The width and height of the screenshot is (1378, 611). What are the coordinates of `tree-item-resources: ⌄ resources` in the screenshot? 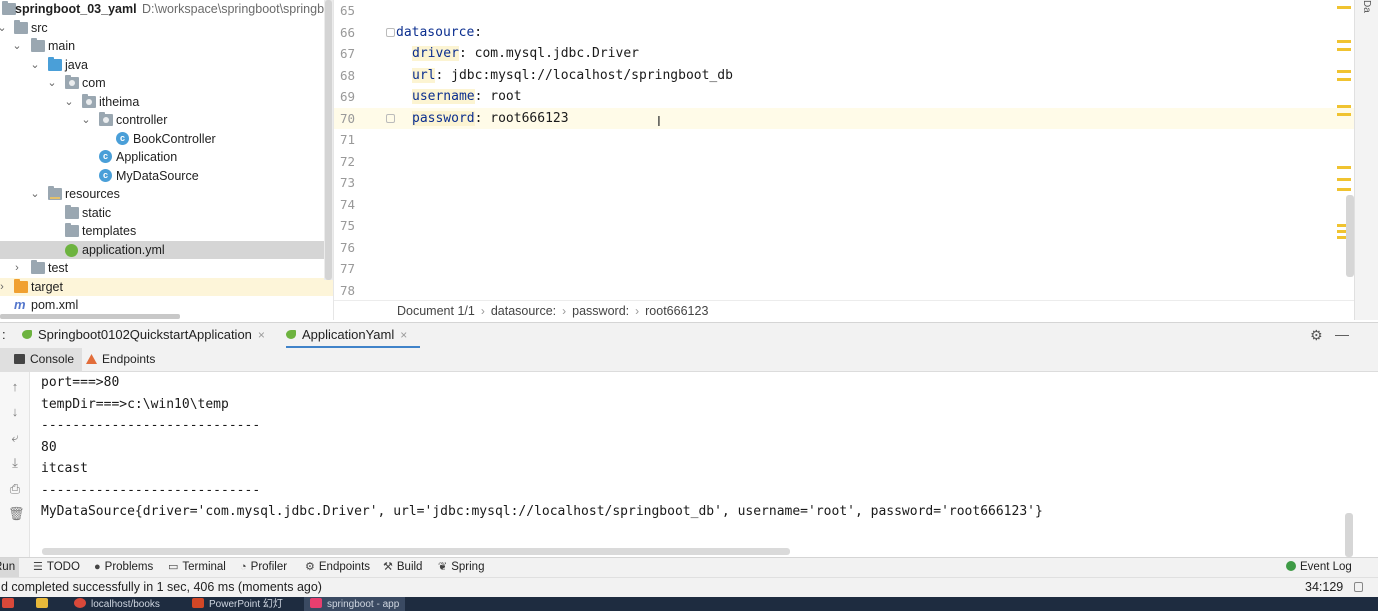 It's located at (166, 194).